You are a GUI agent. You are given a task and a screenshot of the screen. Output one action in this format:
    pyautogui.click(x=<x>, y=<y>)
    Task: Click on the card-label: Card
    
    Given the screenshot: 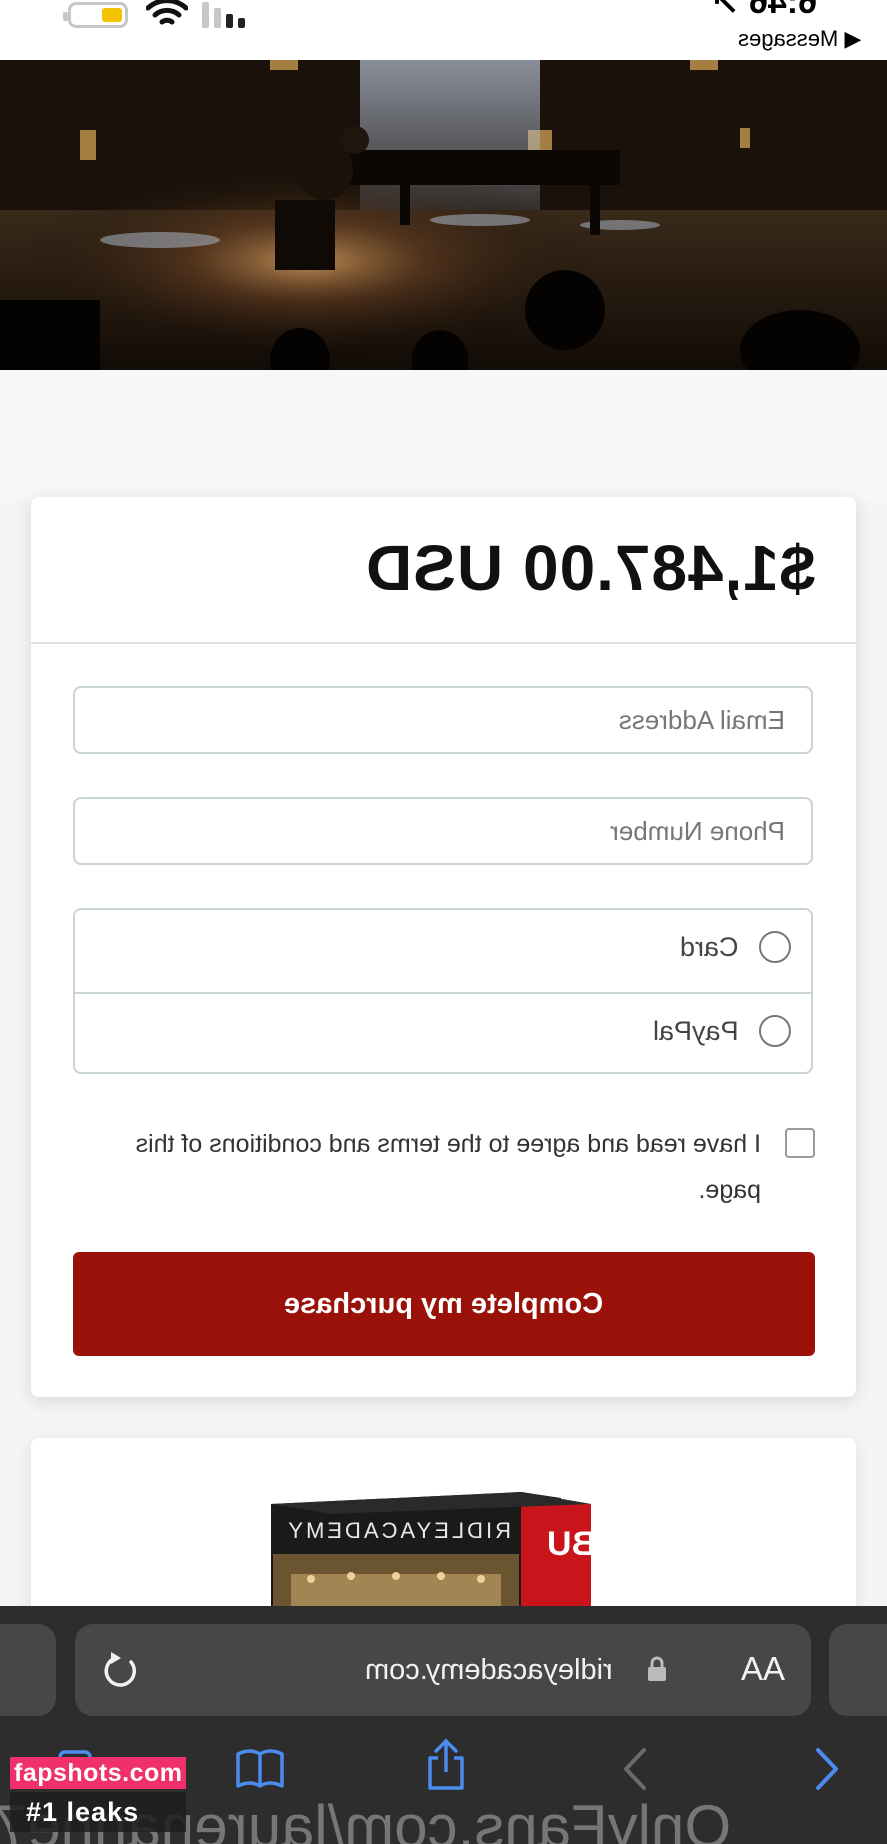 What is the action you would take?
    pyautogui.click(x=709, y=947)
    